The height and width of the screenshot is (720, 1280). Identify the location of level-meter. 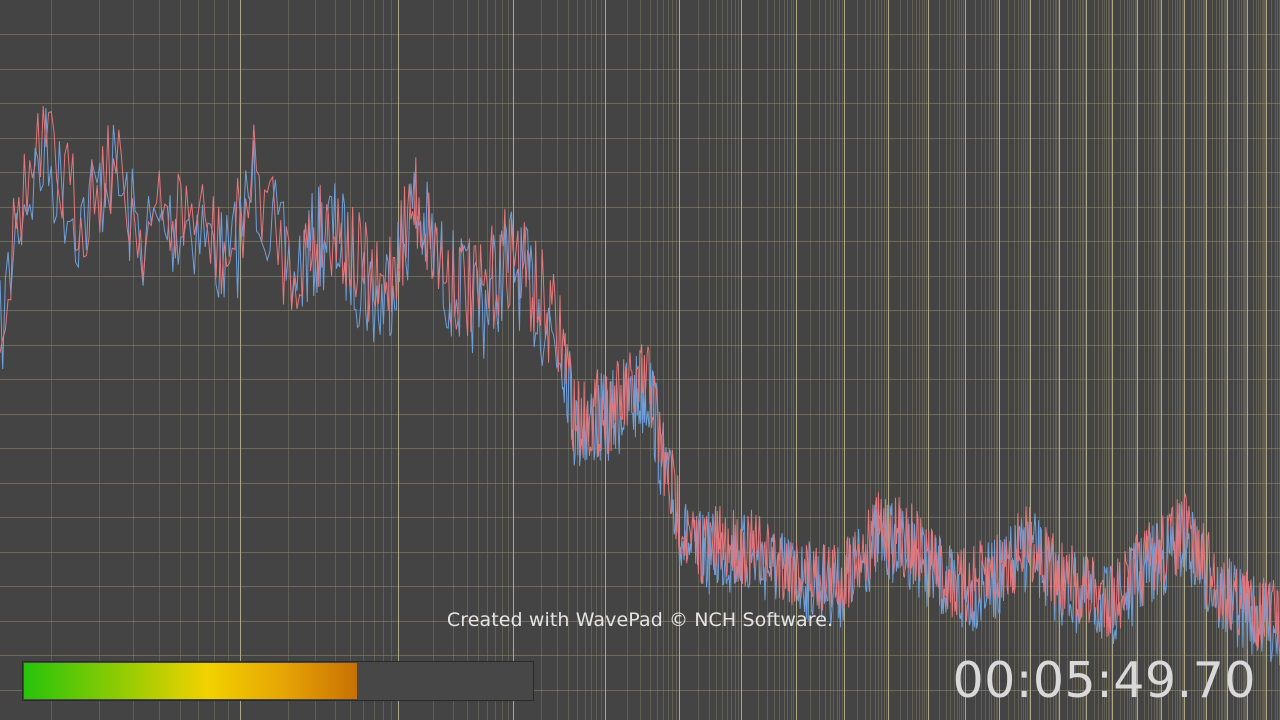
(278, 681).